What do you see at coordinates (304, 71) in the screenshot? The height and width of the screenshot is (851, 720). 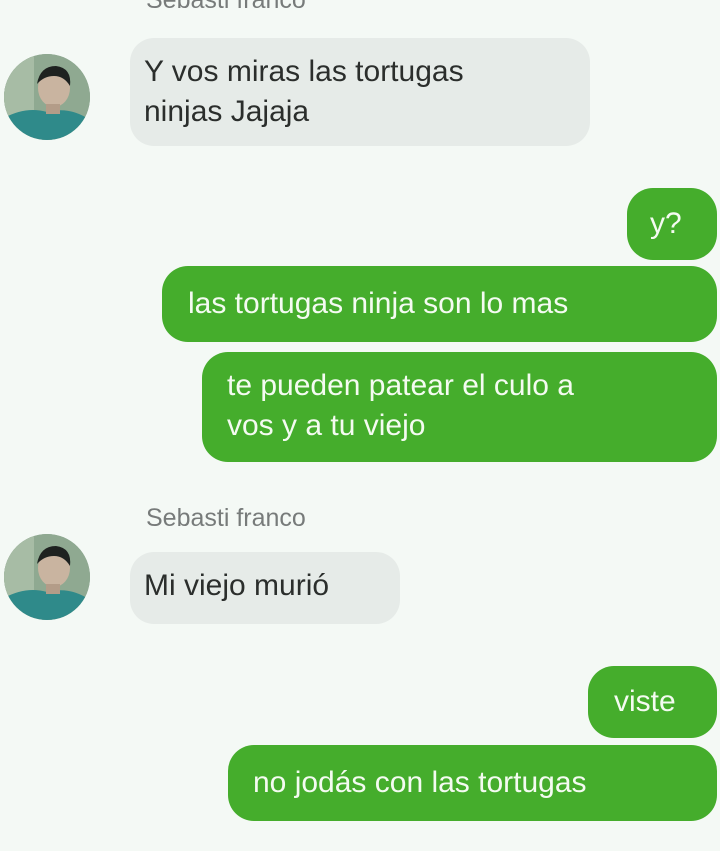 I see `message-text: Y vos miras las tortugas` at bounding box center [304, 71].